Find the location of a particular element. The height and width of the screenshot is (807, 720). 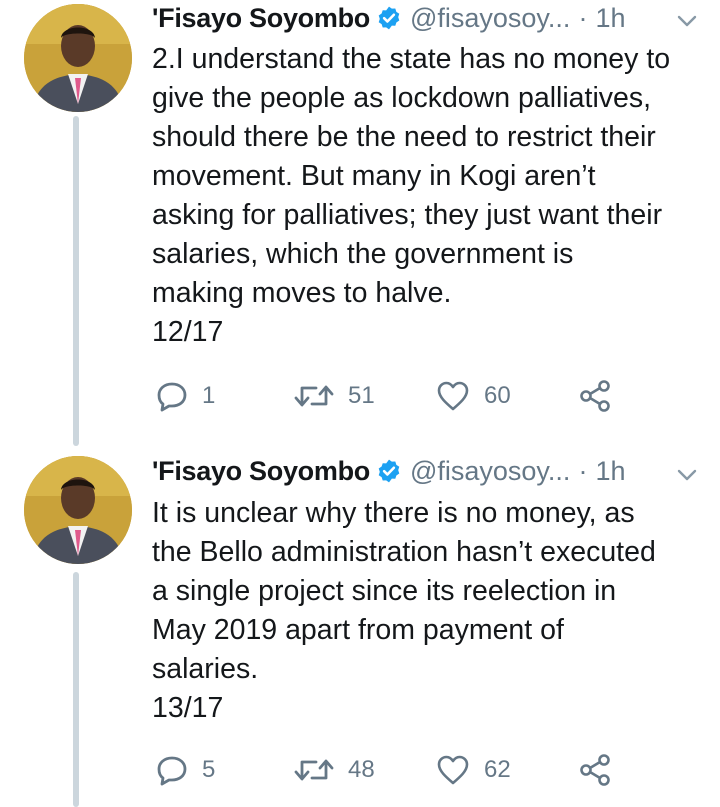

retweet-button: 48 is located at coordinates (334, 770).